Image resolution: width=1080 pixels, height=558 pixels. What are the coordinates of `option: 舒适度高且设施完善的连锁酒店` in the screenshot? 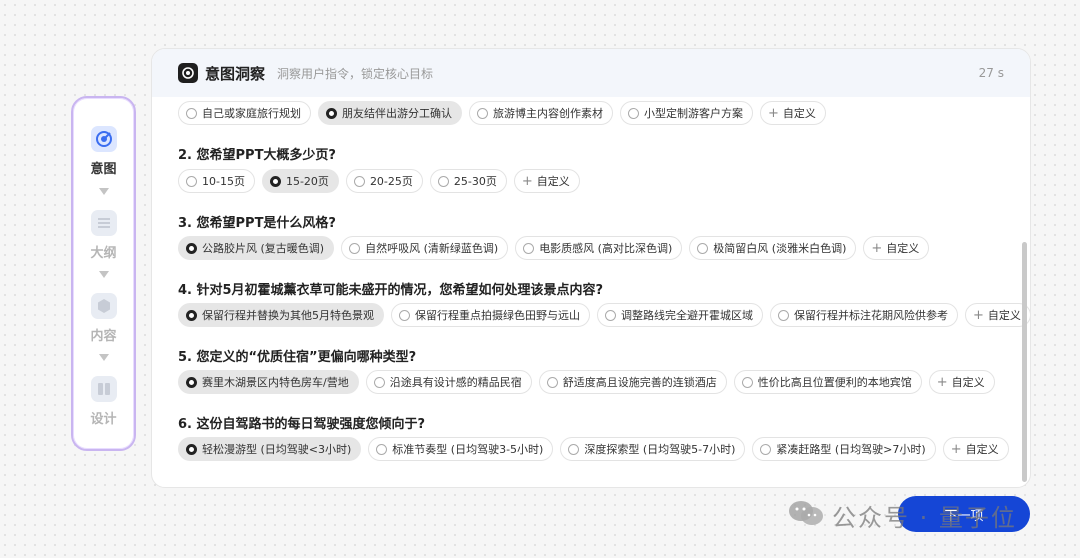 It's located at (632, 382).